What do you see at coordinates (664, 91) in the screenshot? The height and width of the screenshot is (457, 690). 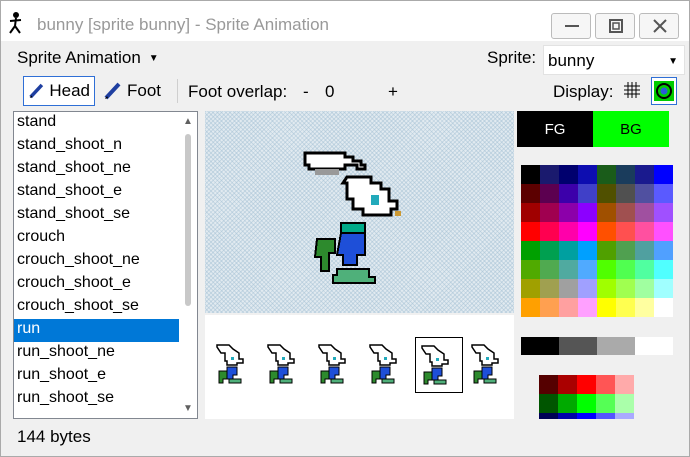 I see `onion-skin-button` at bounding box center [664, 91].